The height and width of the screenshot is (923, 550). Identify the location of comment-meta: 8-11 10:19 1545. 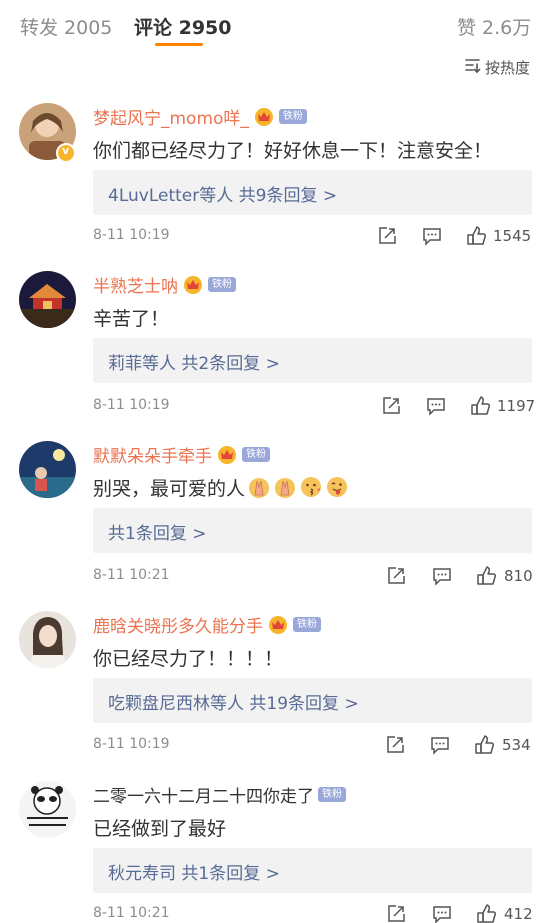
(313, 237).